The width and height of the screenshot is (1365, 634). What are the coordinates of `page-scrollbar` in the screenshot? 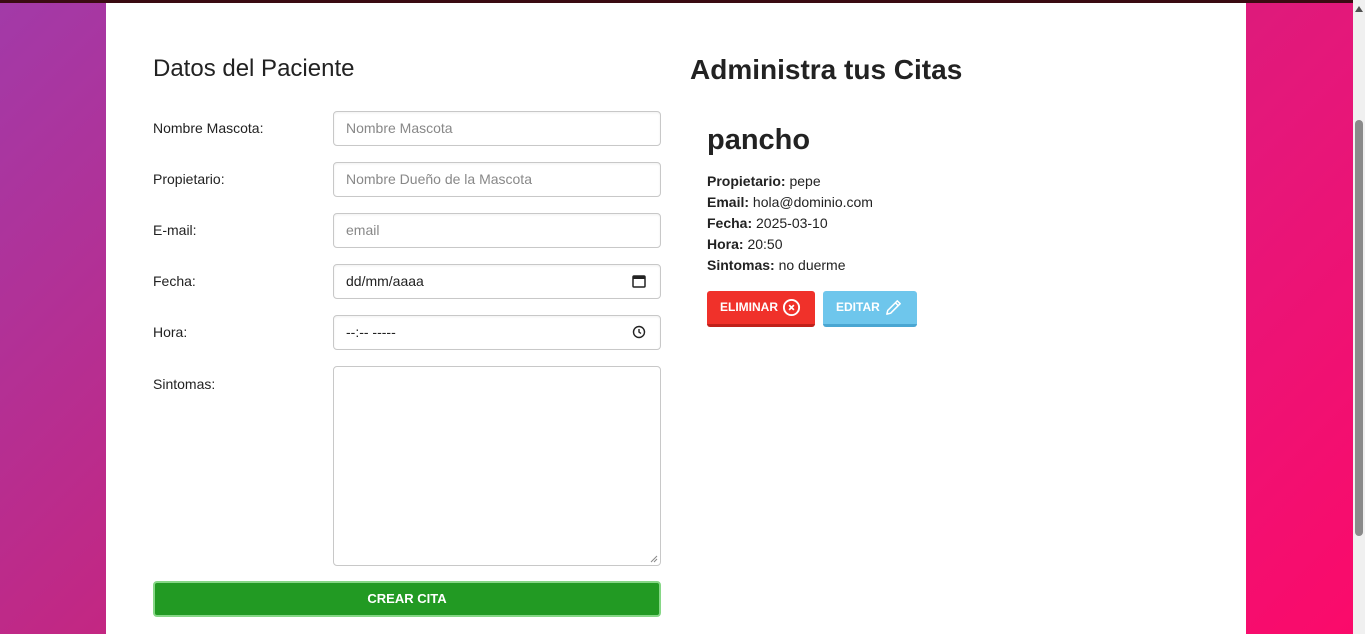 It's located at (1359, 317).